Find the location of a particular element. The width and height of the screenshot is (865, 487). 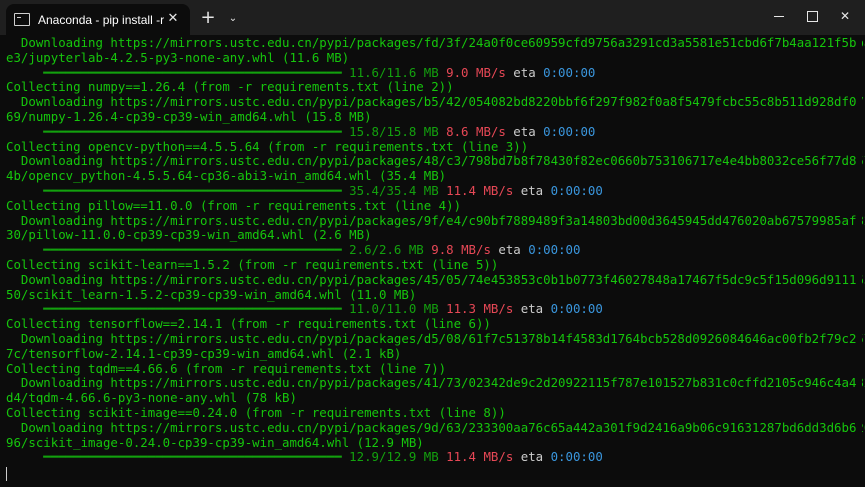

download-size: 35.4/35.4 MB is located at coordinates (394, 190).